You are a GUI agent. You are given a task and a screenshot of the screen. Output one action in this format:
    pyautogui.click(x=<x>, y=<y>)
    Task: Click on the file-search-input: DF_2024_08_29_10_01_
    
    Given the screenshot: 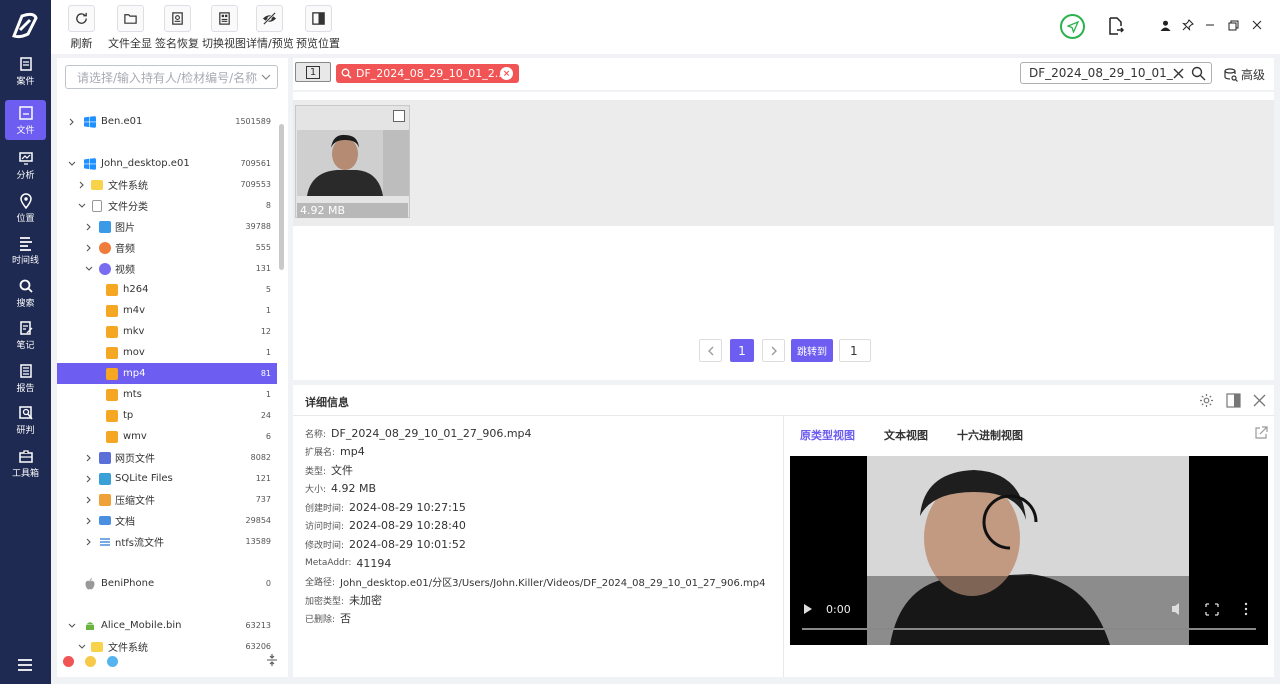 What is the action you would take?
    pyautogui.click(x=1116, y=73)
    